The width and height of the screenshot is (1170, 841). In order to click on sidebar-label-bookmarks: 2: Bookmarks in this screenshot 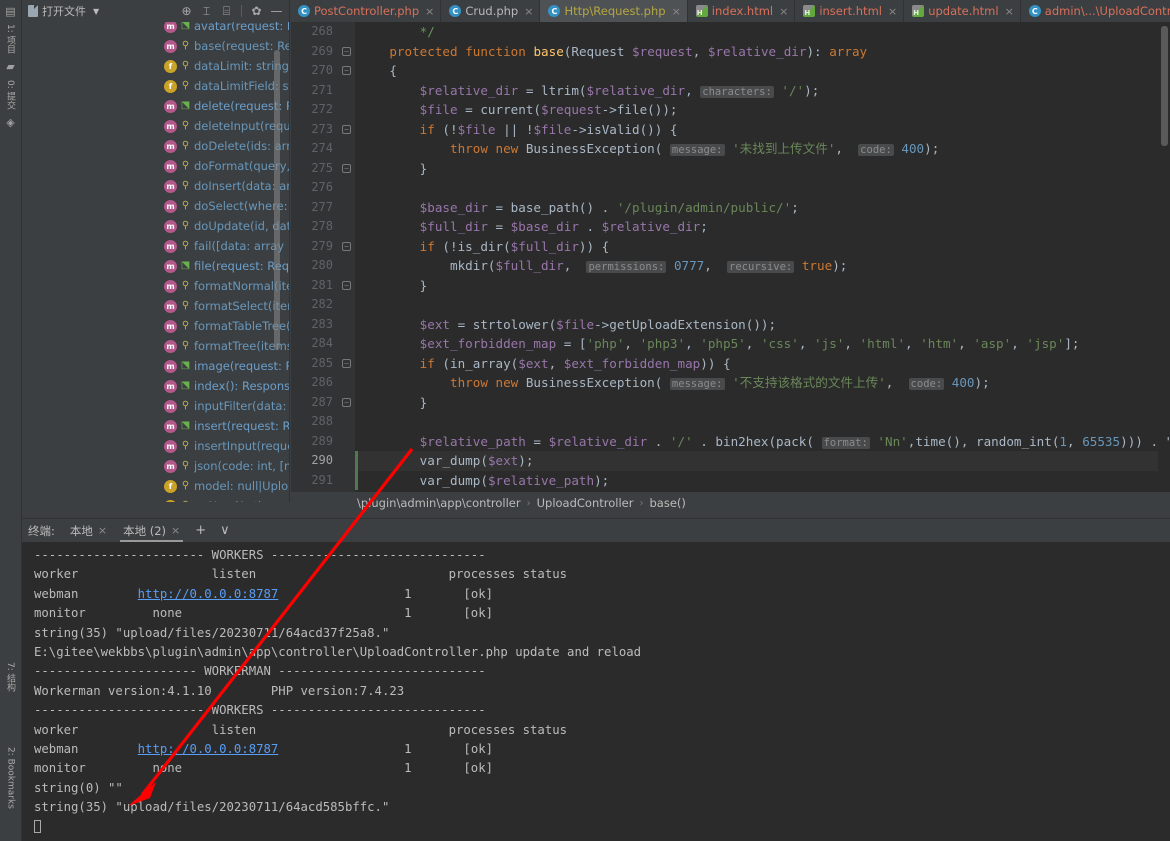, I will do `click(11, 778)`.